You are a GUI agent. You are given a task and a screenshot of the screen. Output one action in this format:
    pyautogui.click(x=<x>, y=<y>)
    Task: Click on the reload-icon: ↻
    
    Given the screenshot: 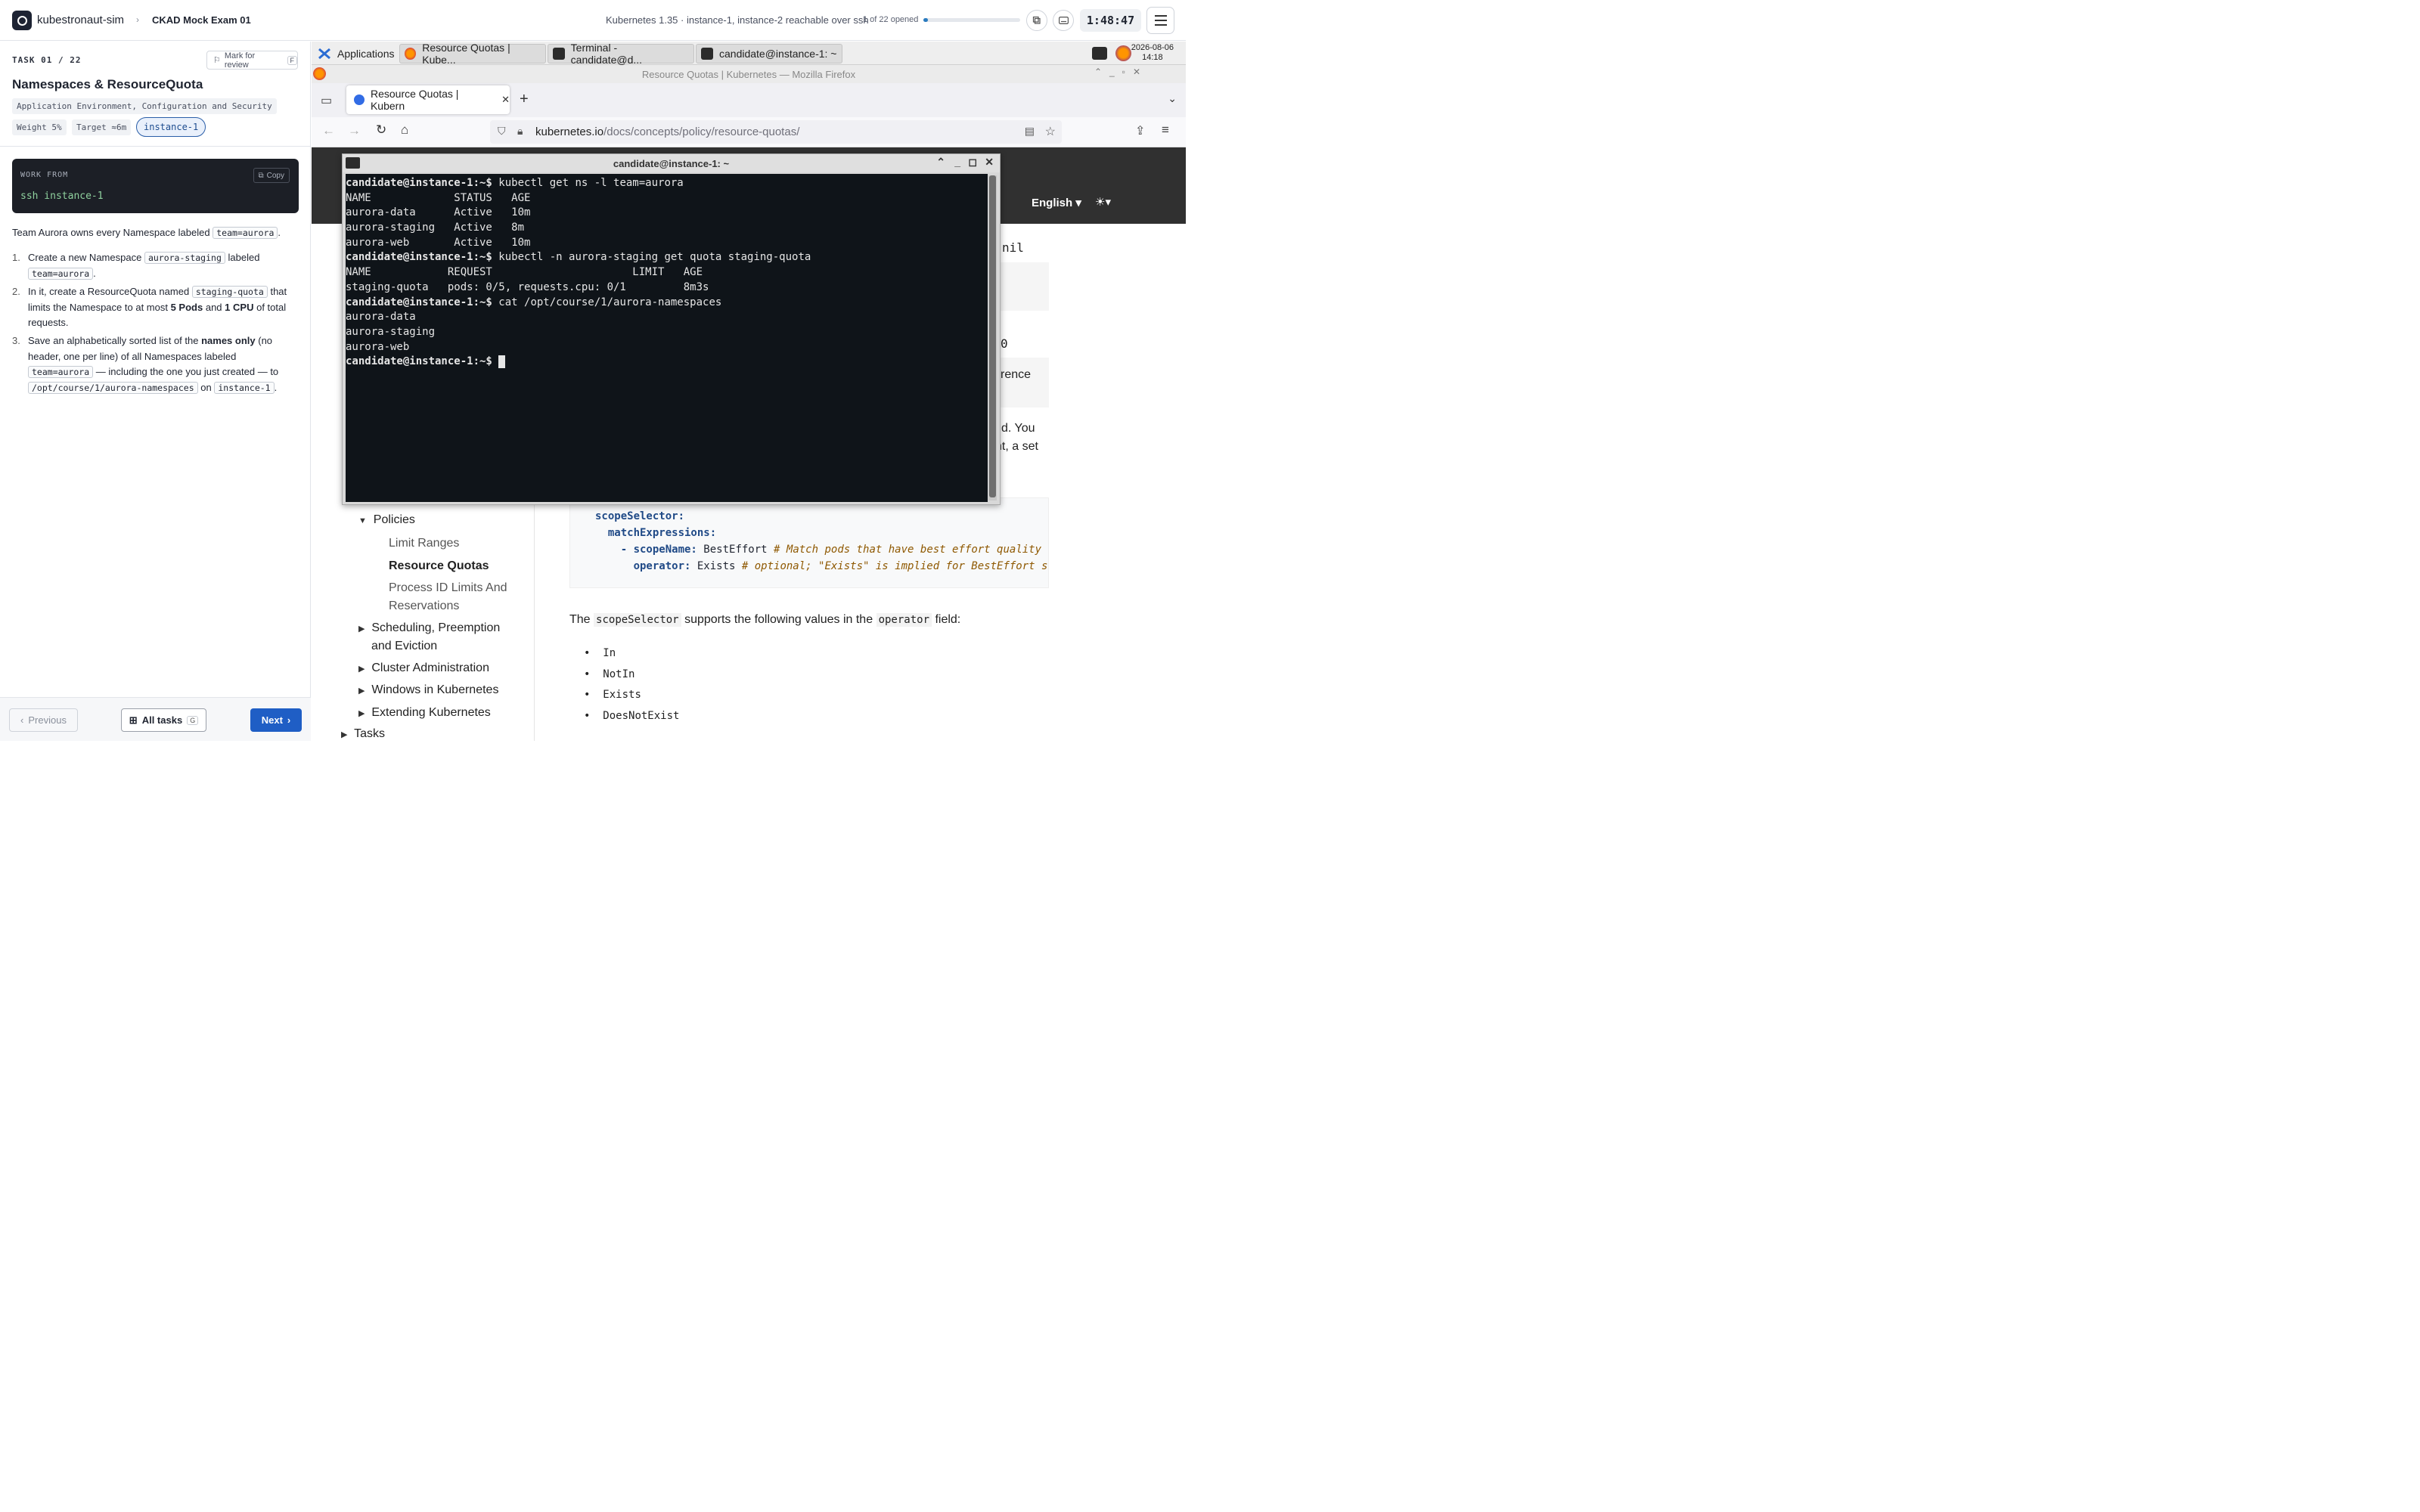 What is the action you would take?
    pyautogui.click(x=381, y=130)
    